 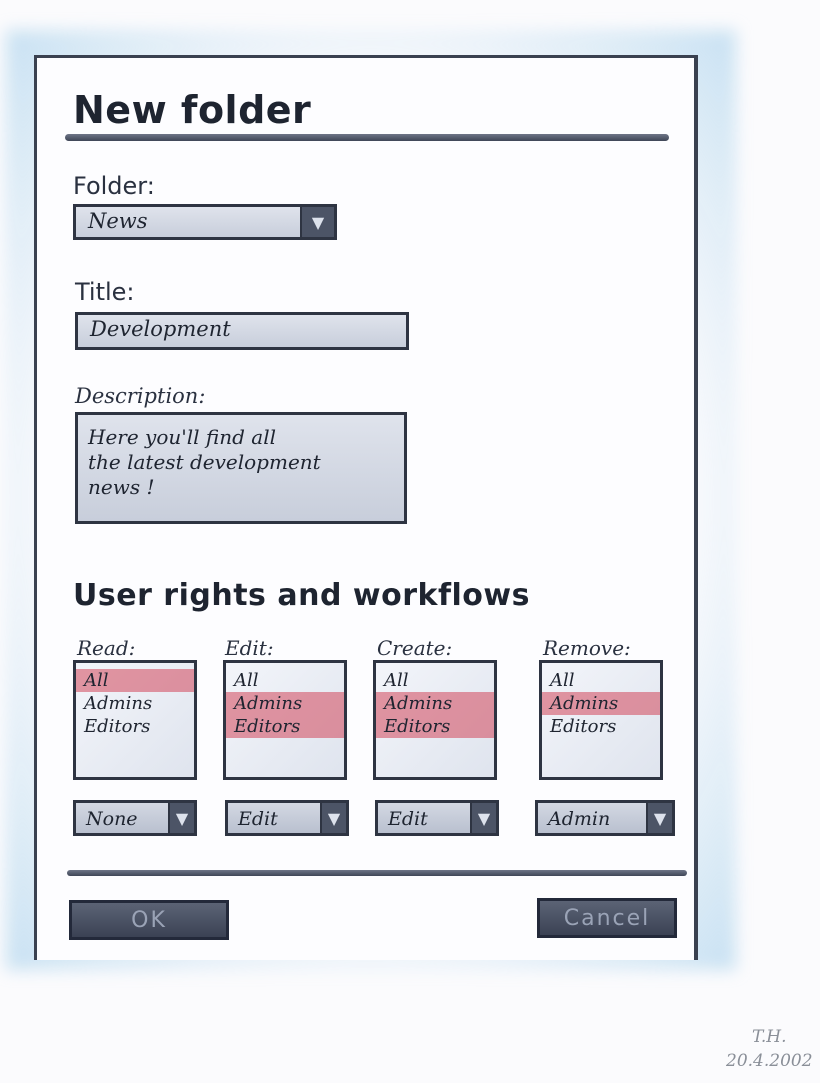 I want to click on edit-option-editors: Editors, so click(x=285, y=726).